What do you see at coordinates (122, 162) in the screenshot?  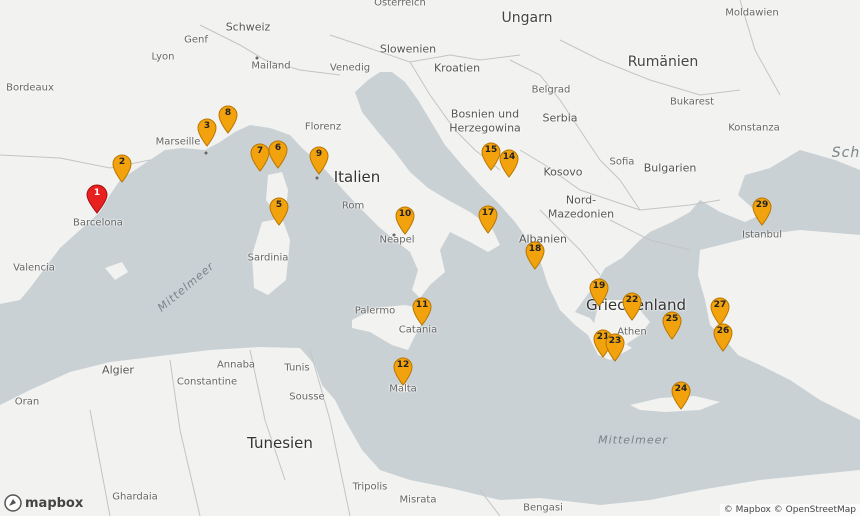 I see `marker-label: 2` at bounding box center [122, 162].